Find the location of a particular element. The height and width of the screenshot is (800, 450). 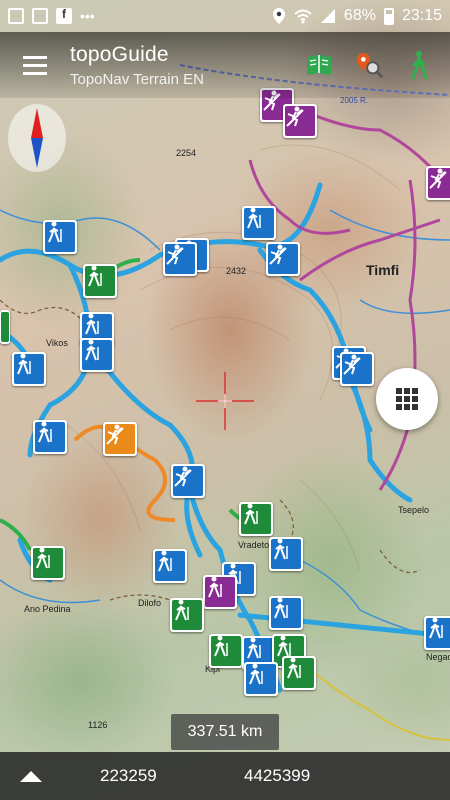

coordinate-northing: 4425399 is located at coordinates (277, 775).